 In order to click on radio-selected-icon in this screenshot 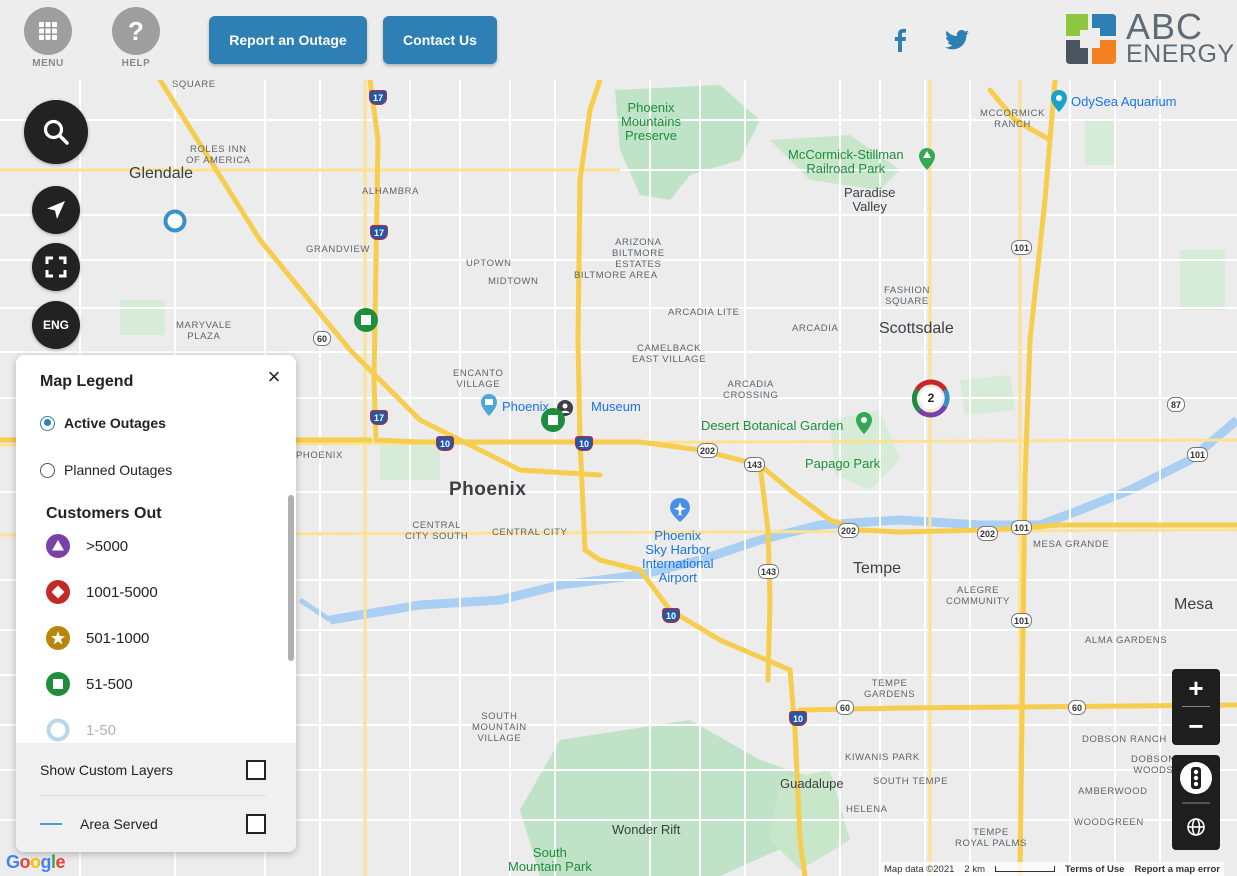, I will do `click(47, 423)`.